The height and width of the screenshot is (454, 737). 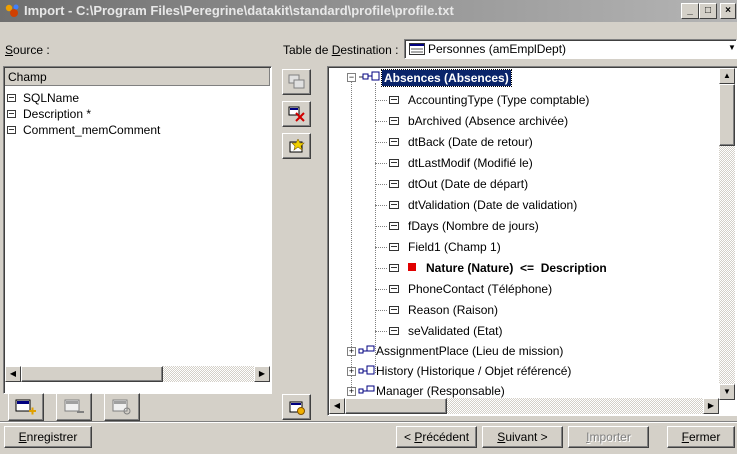 I want to click on scroll-down-button: ▼, so click(x=727, y=392).